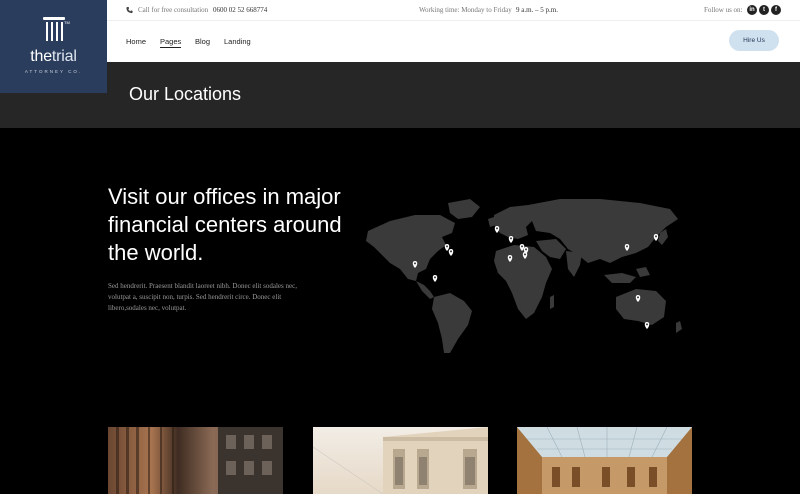  What do you see at coordinates (627, 247) in the screenshot?
I see `map-pin-dubai` at bounding box center [627, 247].